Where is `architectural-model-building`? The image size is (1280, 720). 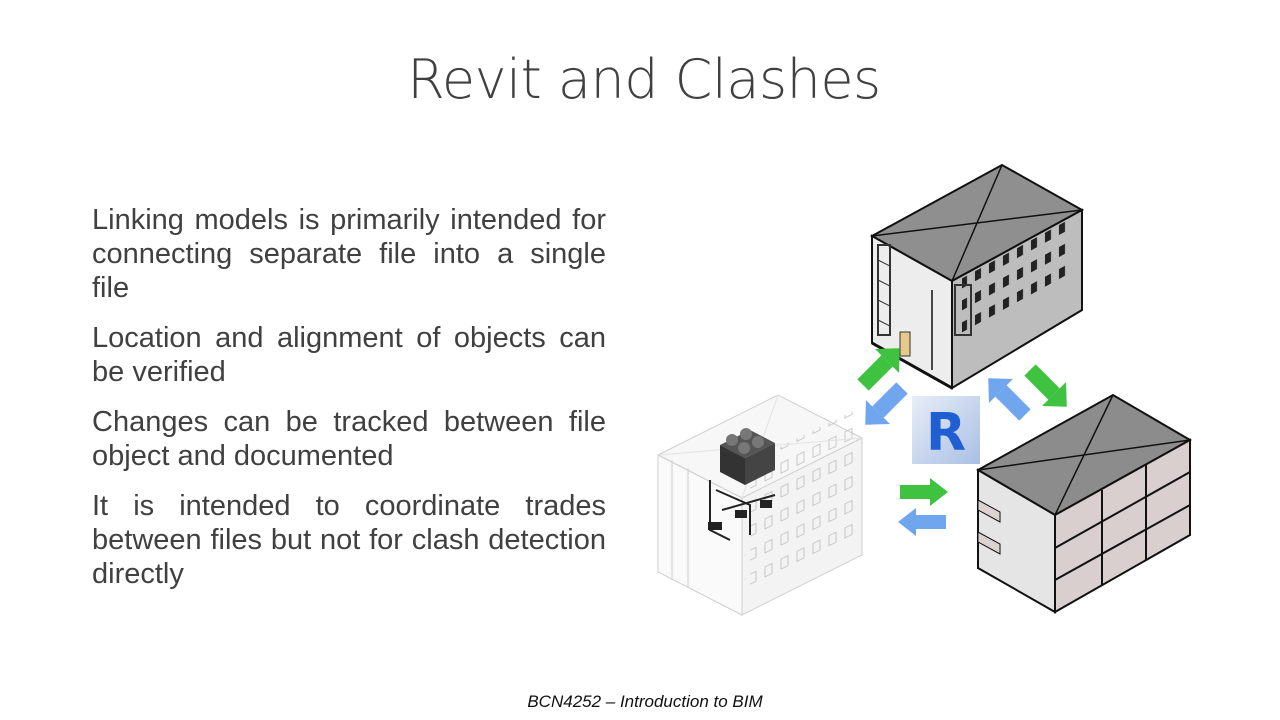
architectural-model-building is located at coordinates (977, 276).